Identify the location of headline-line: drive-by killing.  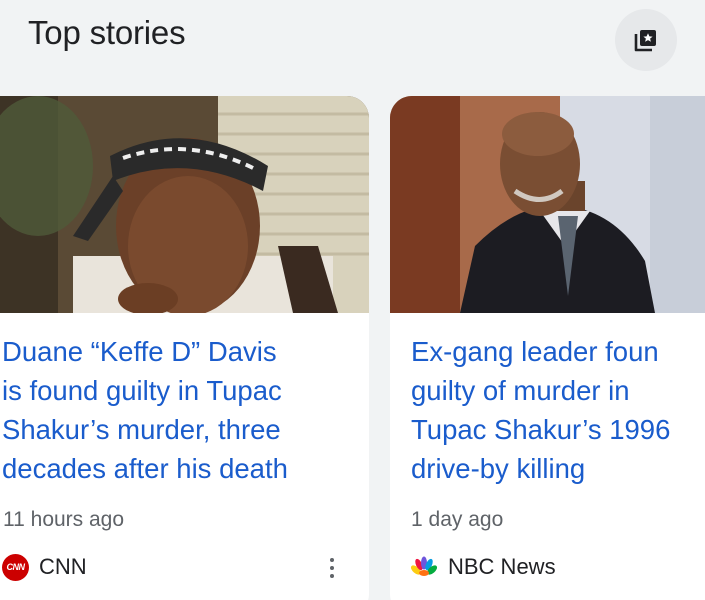
(498, 468).